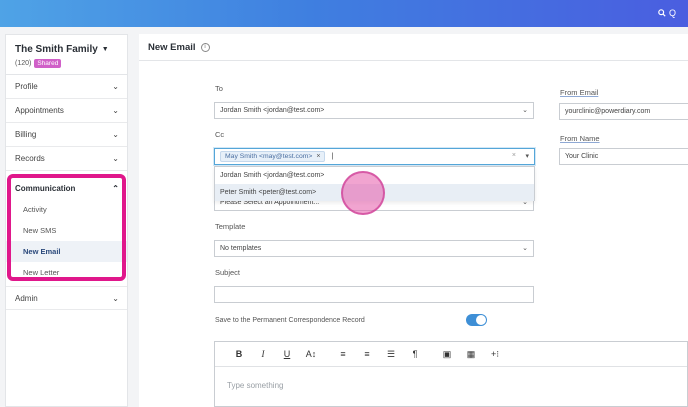 This screenshot has height=407, width=688. Describe the element at coordinates (514, 155) in the screenshot. I see `clear-icon: ×` at that location.